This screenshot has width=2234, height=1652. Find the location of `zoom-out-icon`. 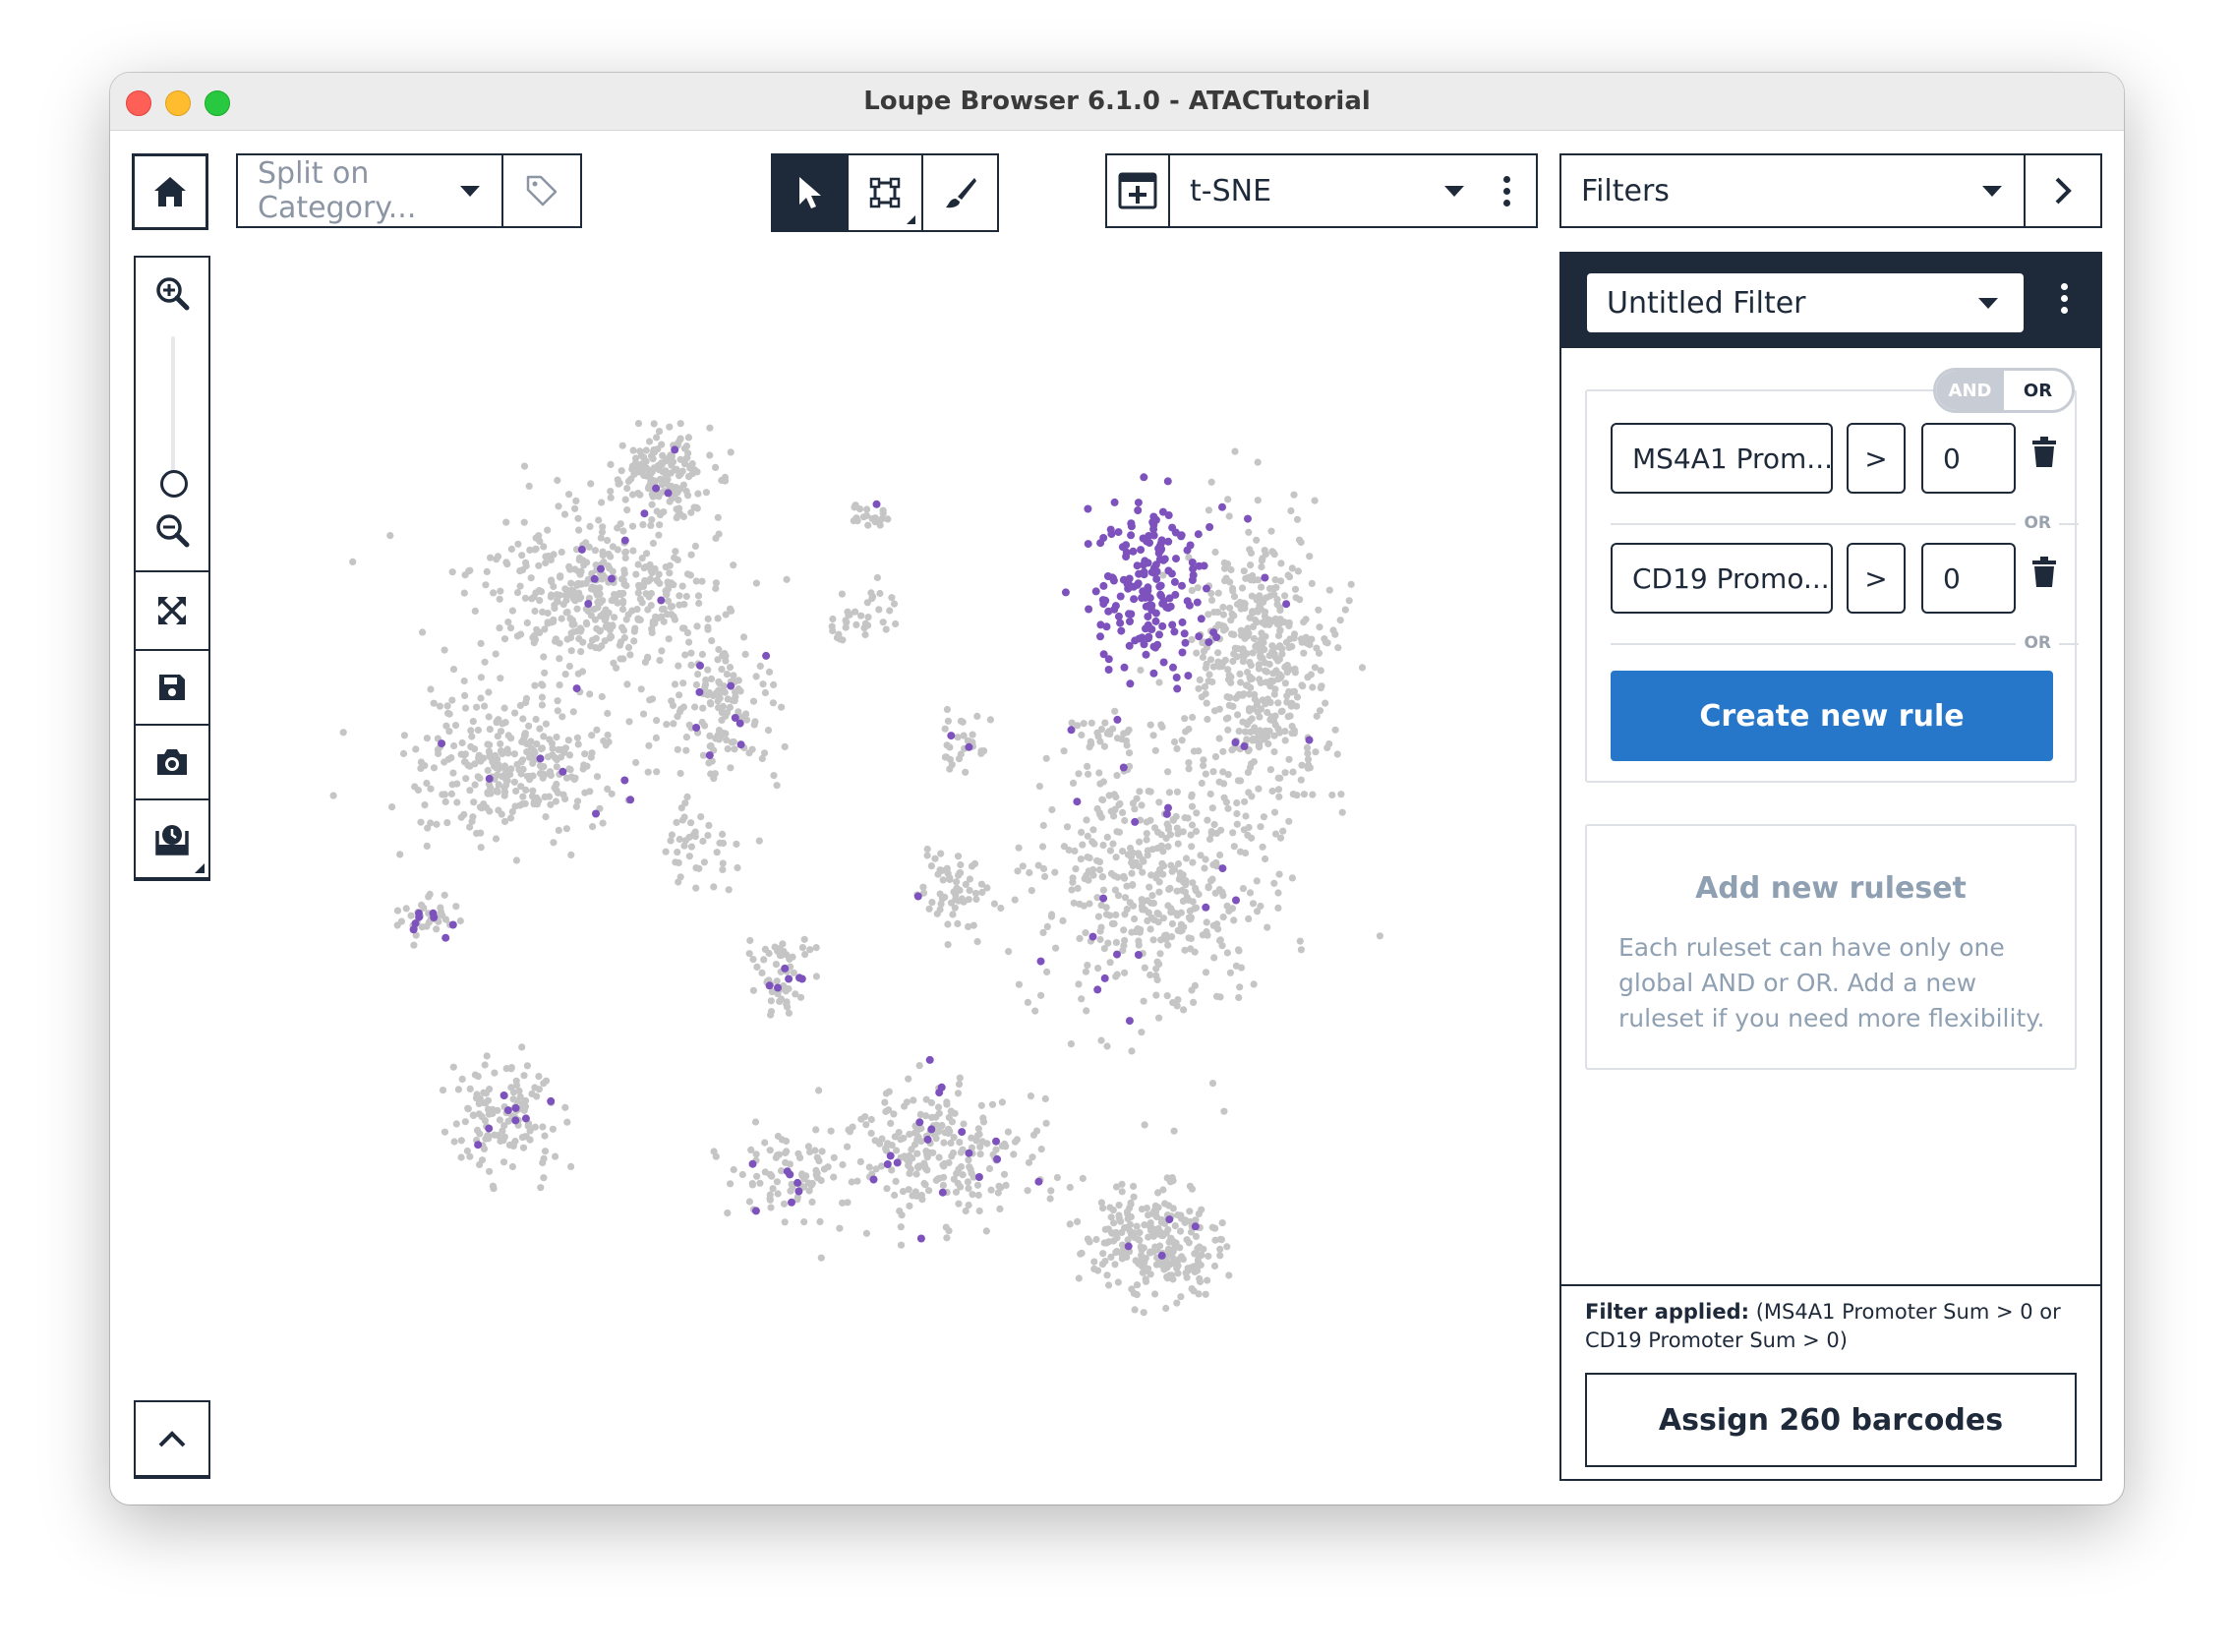

zoom-out-icon is located at coordinates (173, 531).